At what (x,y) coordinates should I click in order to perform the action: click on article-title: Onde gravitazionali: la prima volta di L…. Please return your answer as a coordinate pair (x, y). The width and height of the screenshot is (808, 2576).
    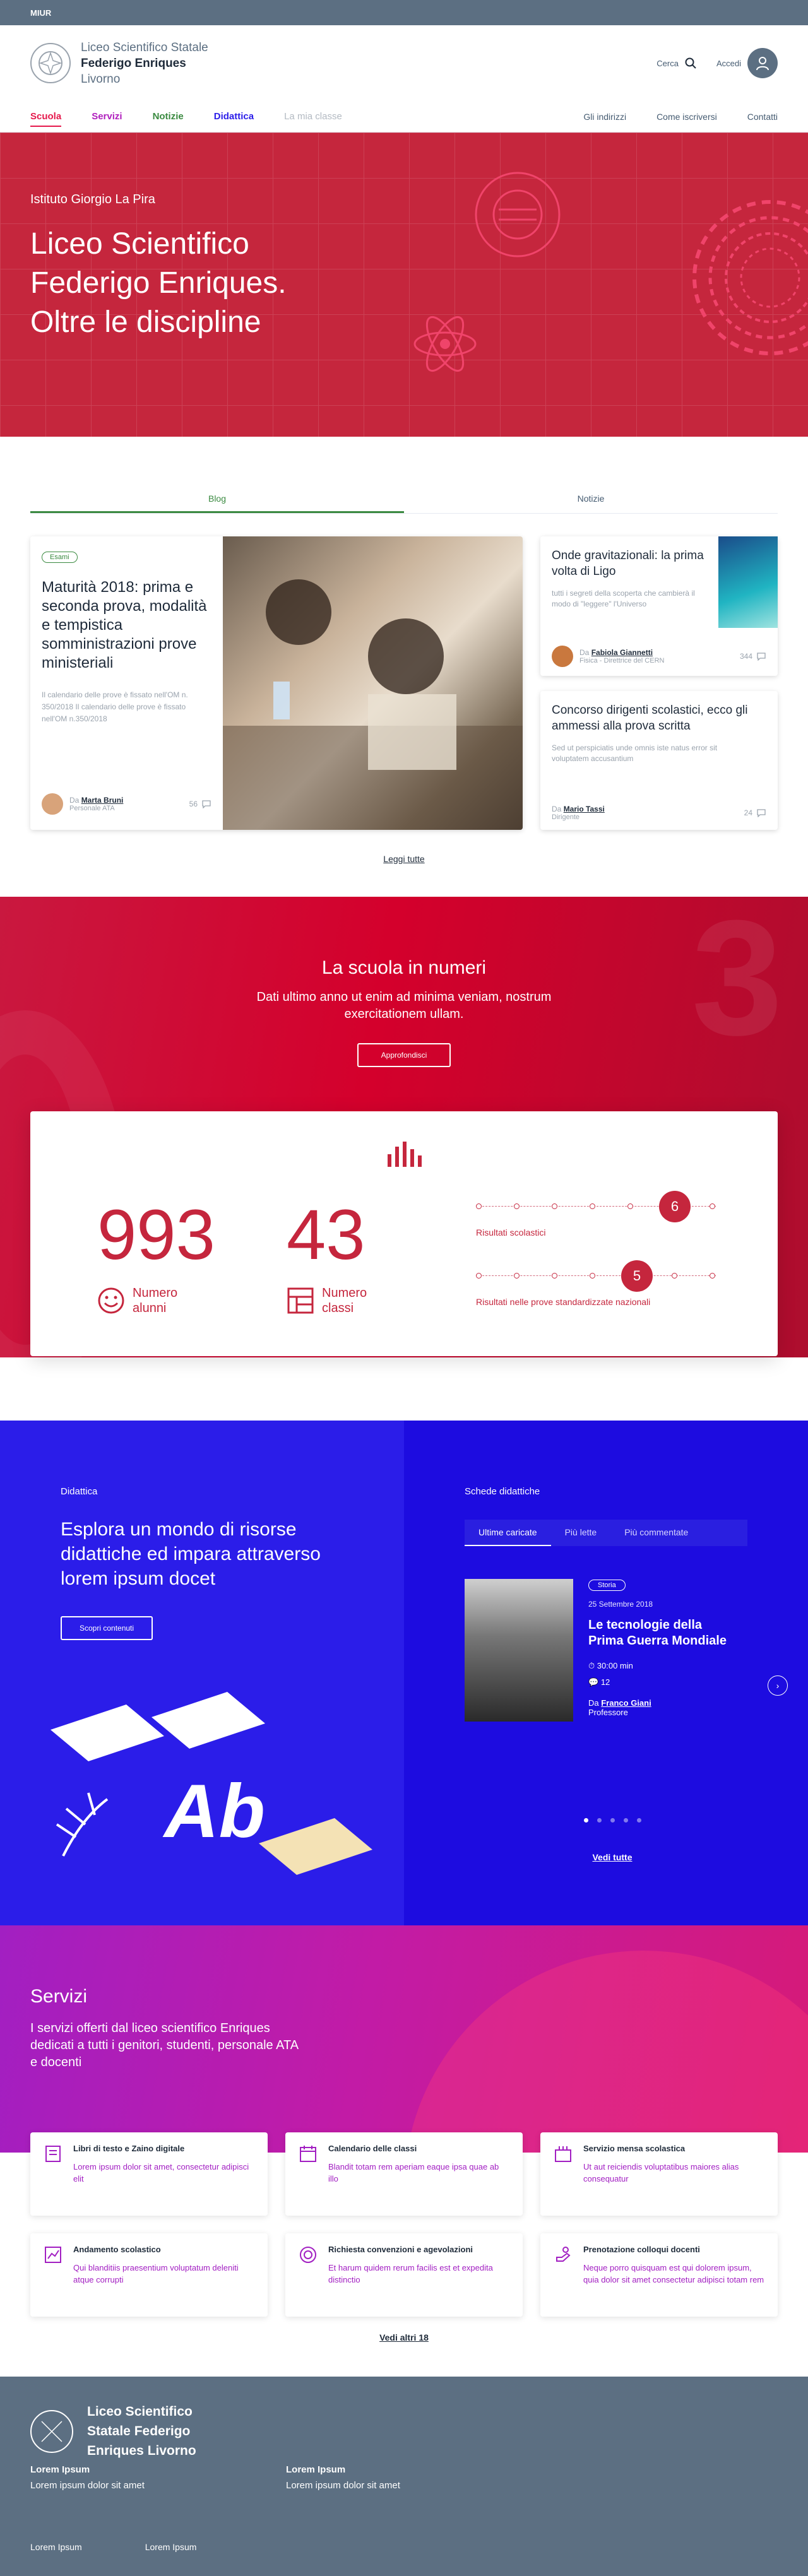
    Looking at the image, I should click on (631, 563).